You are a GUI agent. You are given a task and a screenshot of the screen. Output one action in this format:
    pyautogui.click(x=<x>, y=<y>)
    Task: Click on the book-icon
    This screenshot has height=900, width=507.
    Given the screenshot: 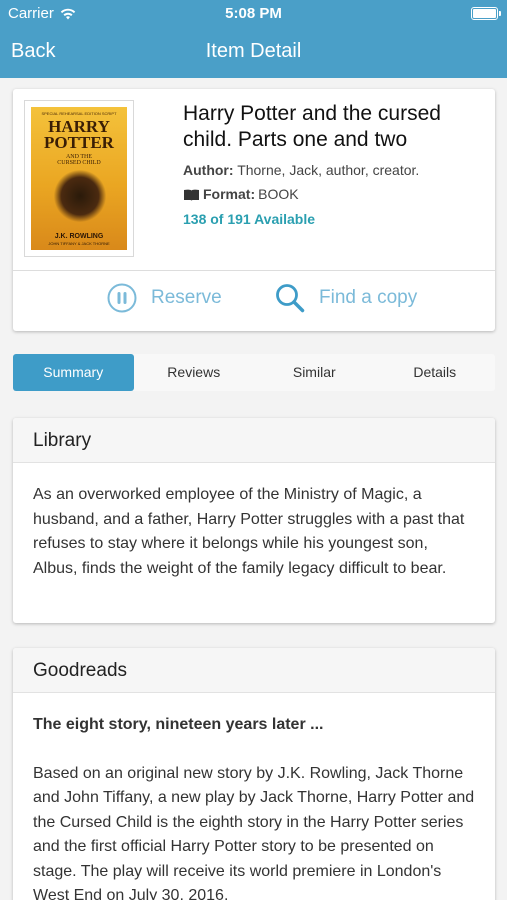 What is the action you would take?
    pyautogui.click(x=191, y=194)
    